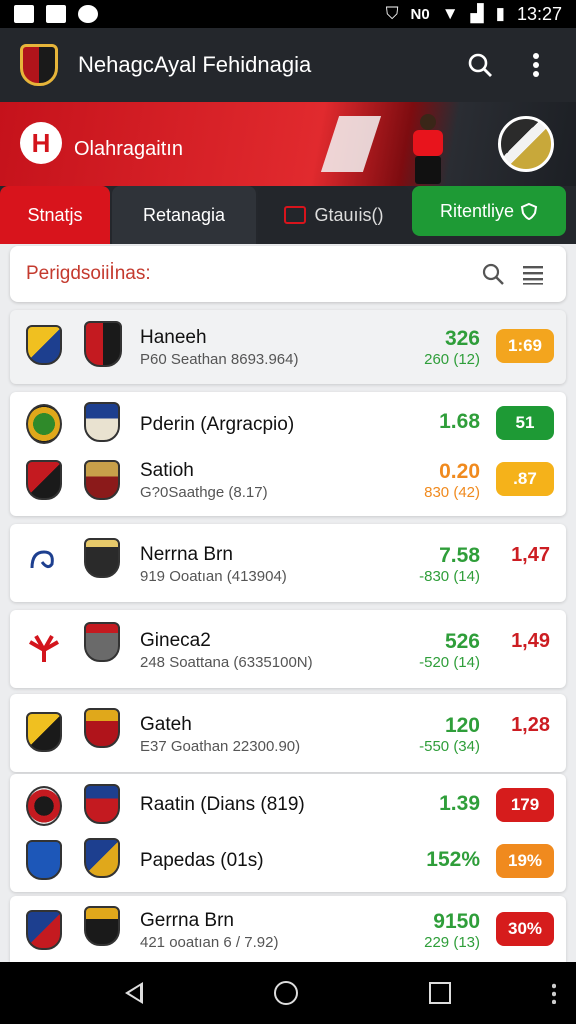  I want to click on tab-label: Stnatjs, so click(55, 214).